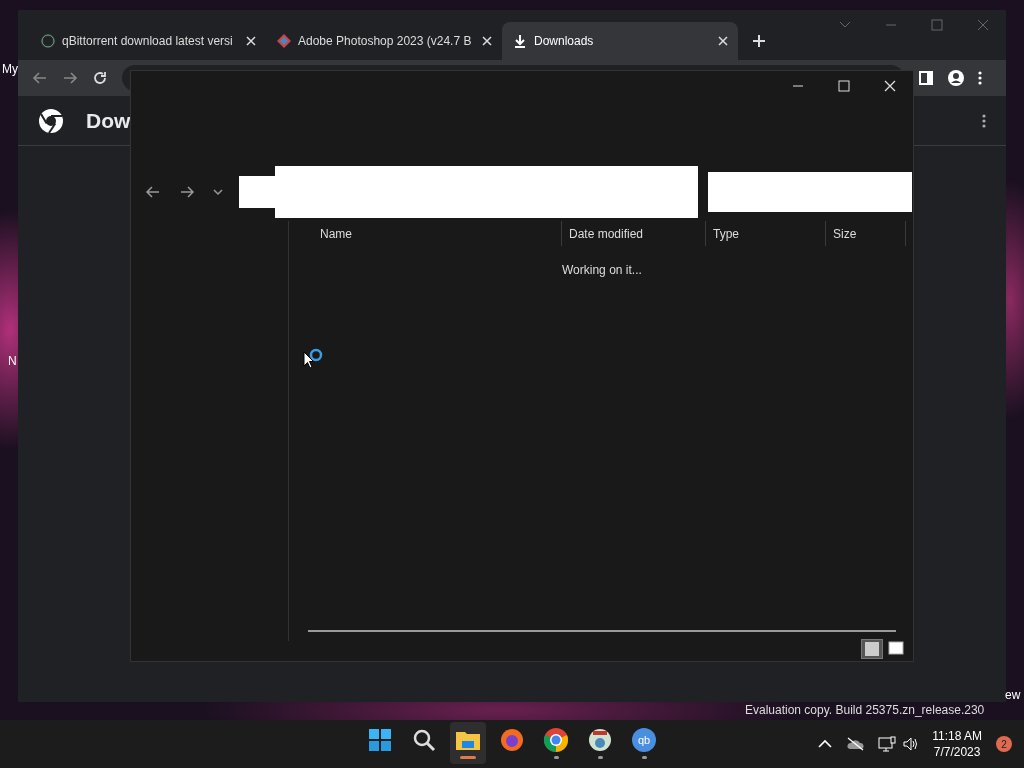 This screenshot has width=1024, height=768. What do you see at coordinates (10, 69) in the screenshot?
I see `desktop-icon-label: My` at bounding box center [10, 69].